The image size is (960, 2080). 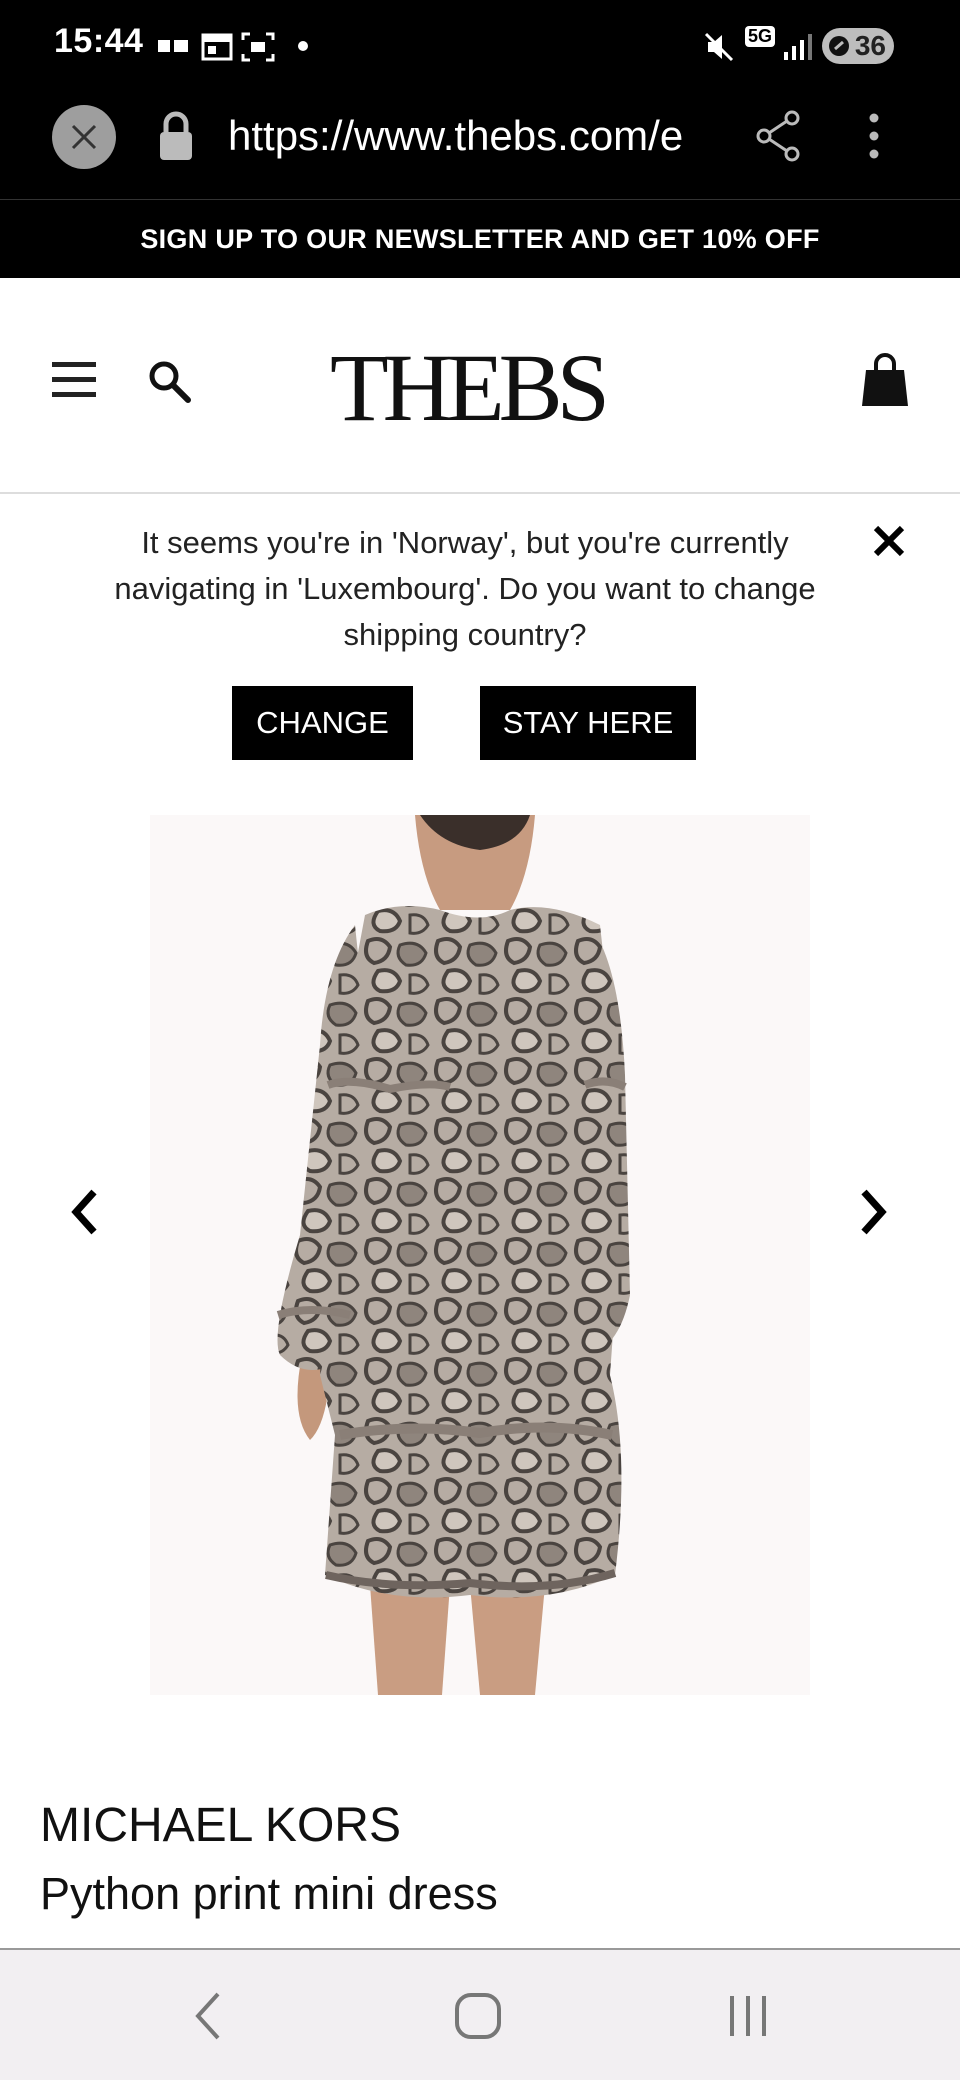 What do you see at coordinates (269, 1893) in the screenshot?
I see `product-title: Python print mini dress` at bounding box center [269, 1893].